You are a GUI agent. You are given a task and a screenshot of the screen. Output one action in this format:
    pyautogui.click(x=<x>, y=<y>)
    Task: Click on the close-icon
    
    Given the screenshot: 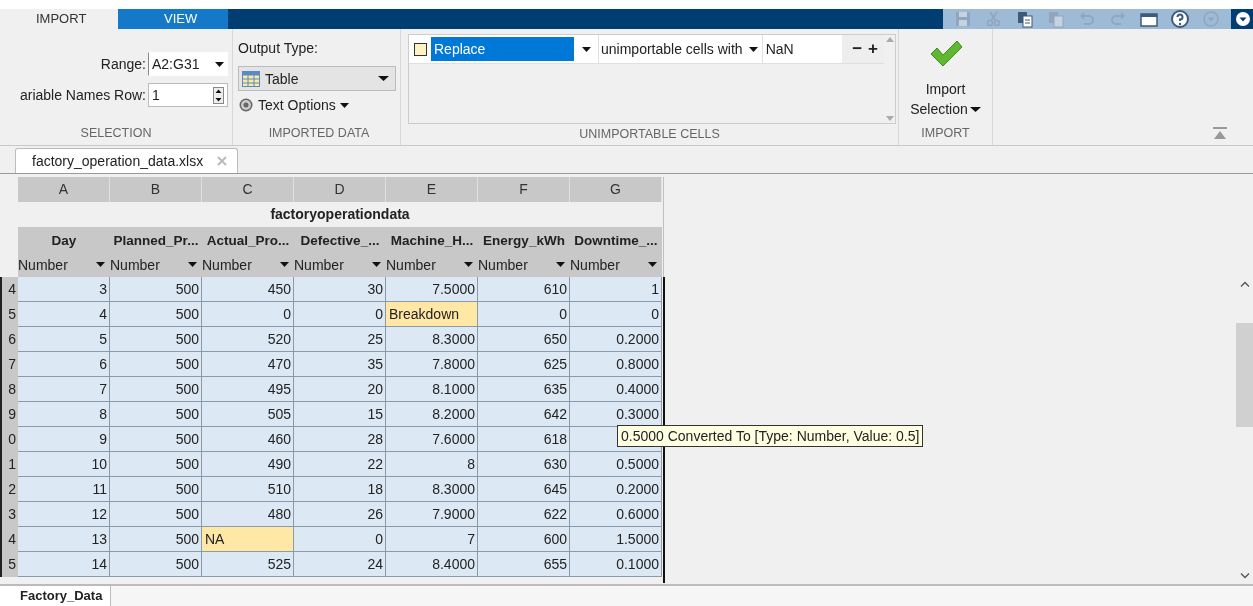 What is the action you would take?
    pyautogui.click(x=222, y=161)
    